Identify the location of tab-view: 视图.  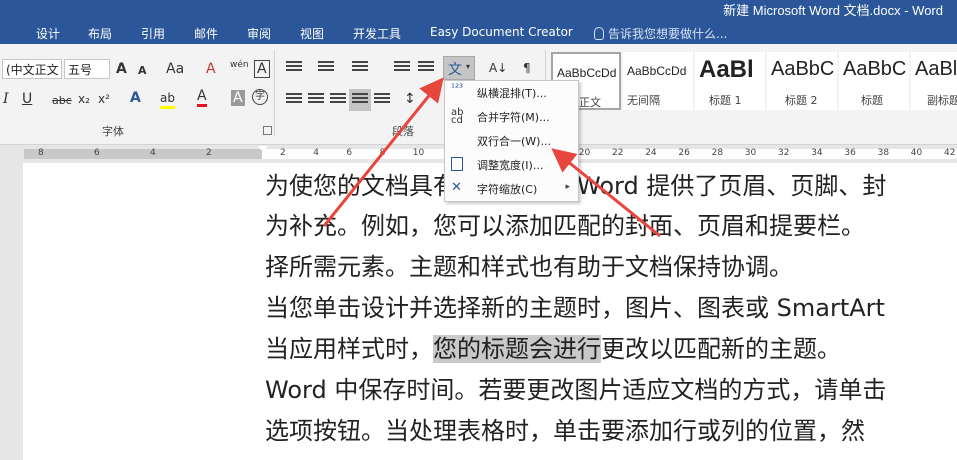
(312, 33).